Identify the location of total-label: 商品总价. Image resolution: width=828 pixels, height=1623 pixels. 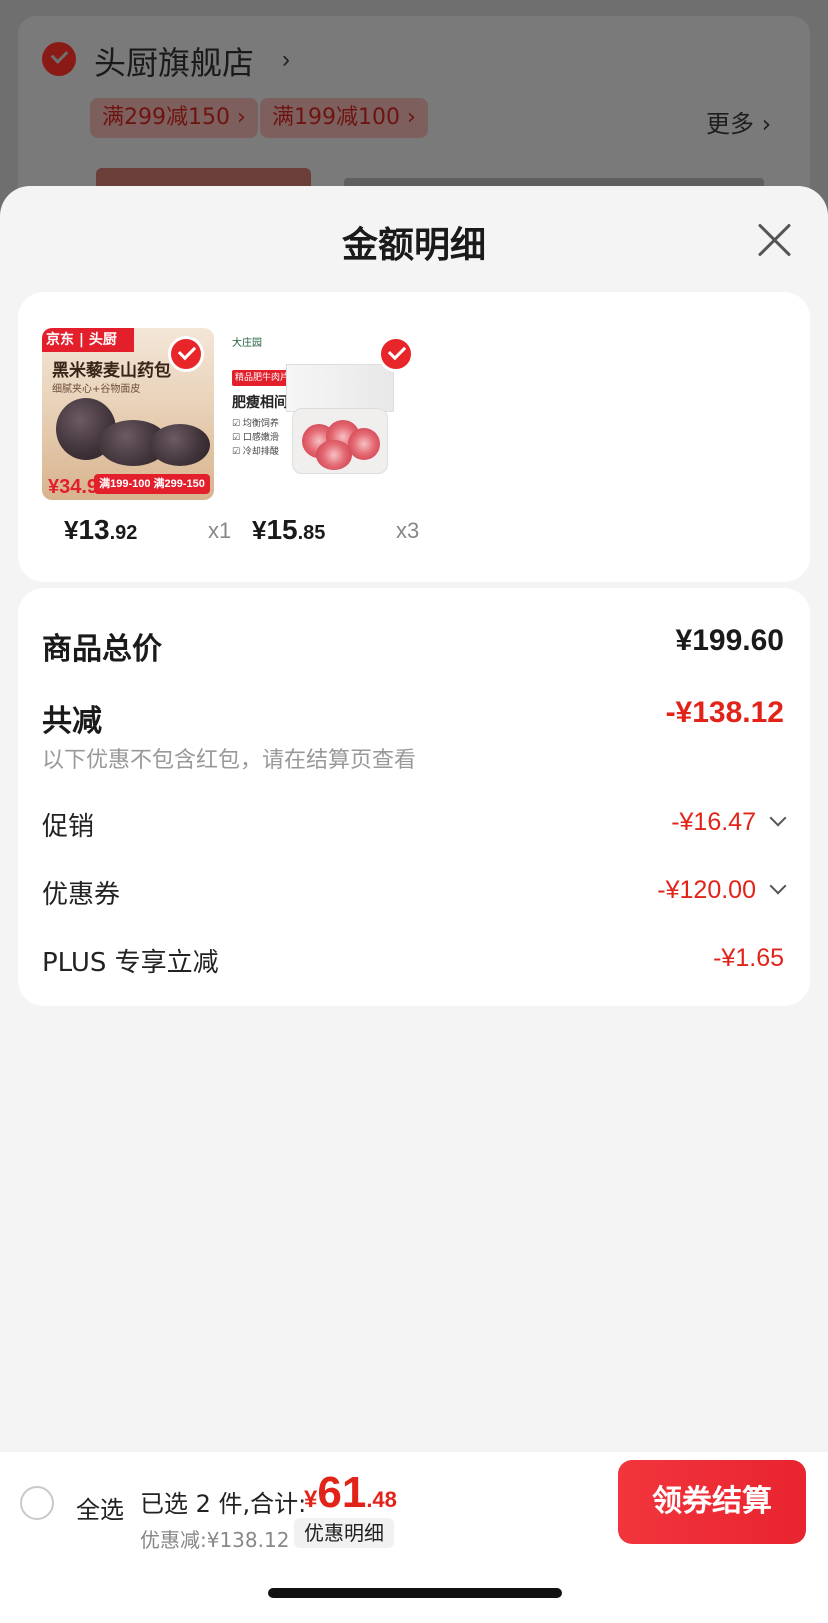
(102, 649).